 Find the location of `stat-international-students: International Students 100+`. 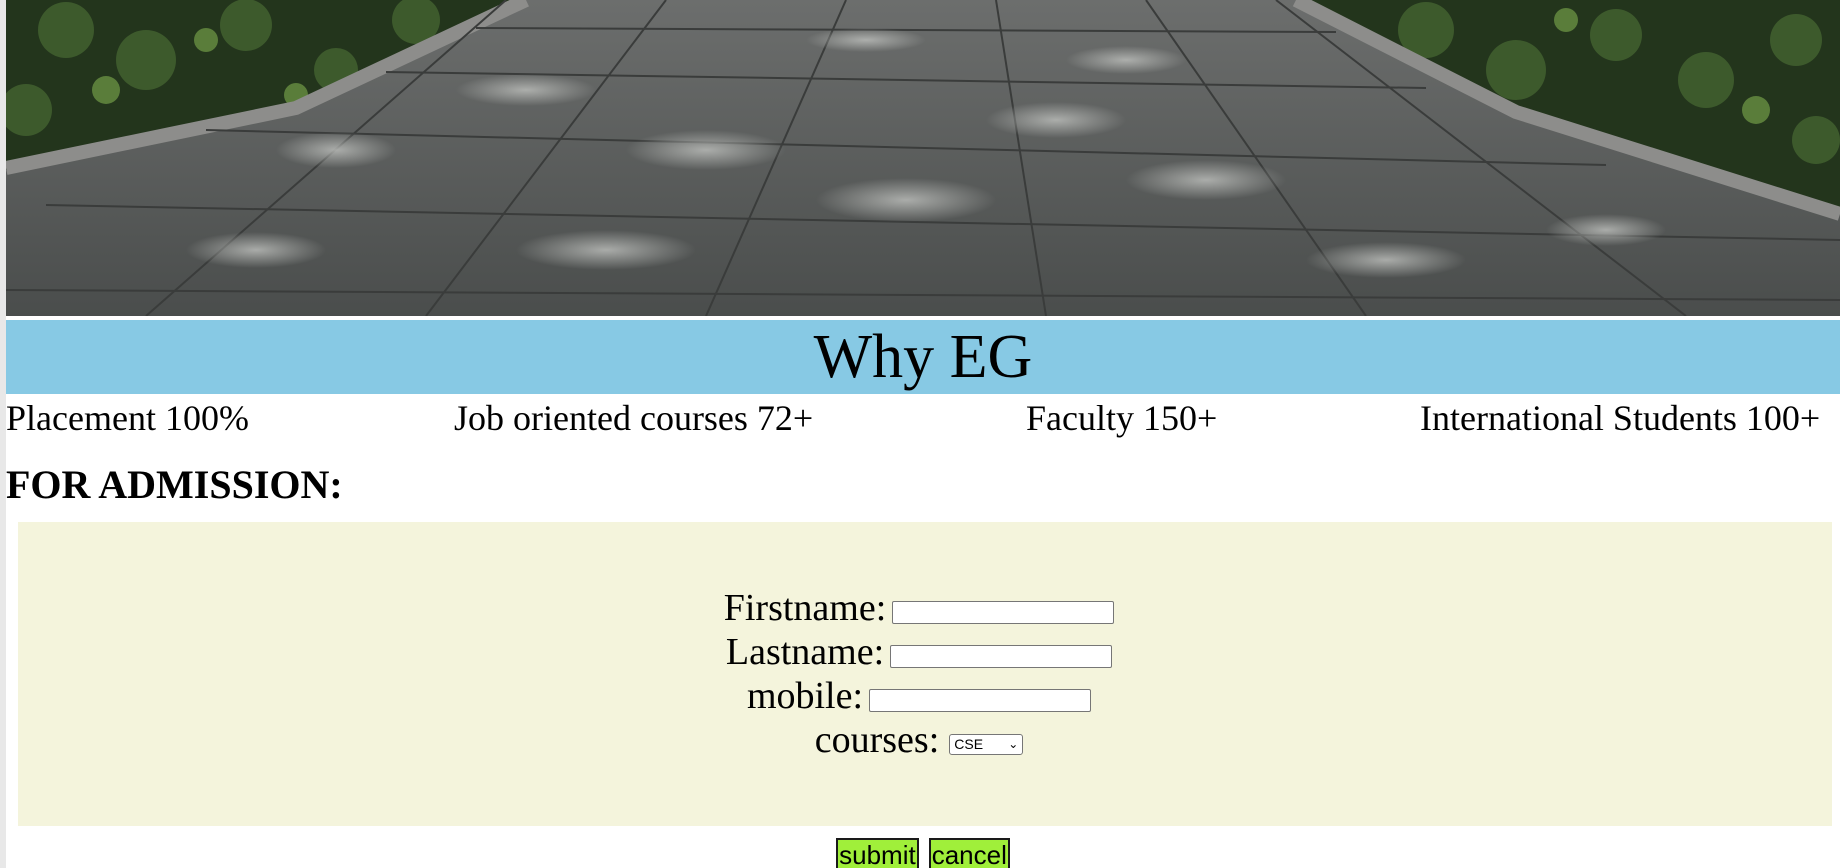

stat-international-students: International Students 100+ is located at coordinates (1620, 418).